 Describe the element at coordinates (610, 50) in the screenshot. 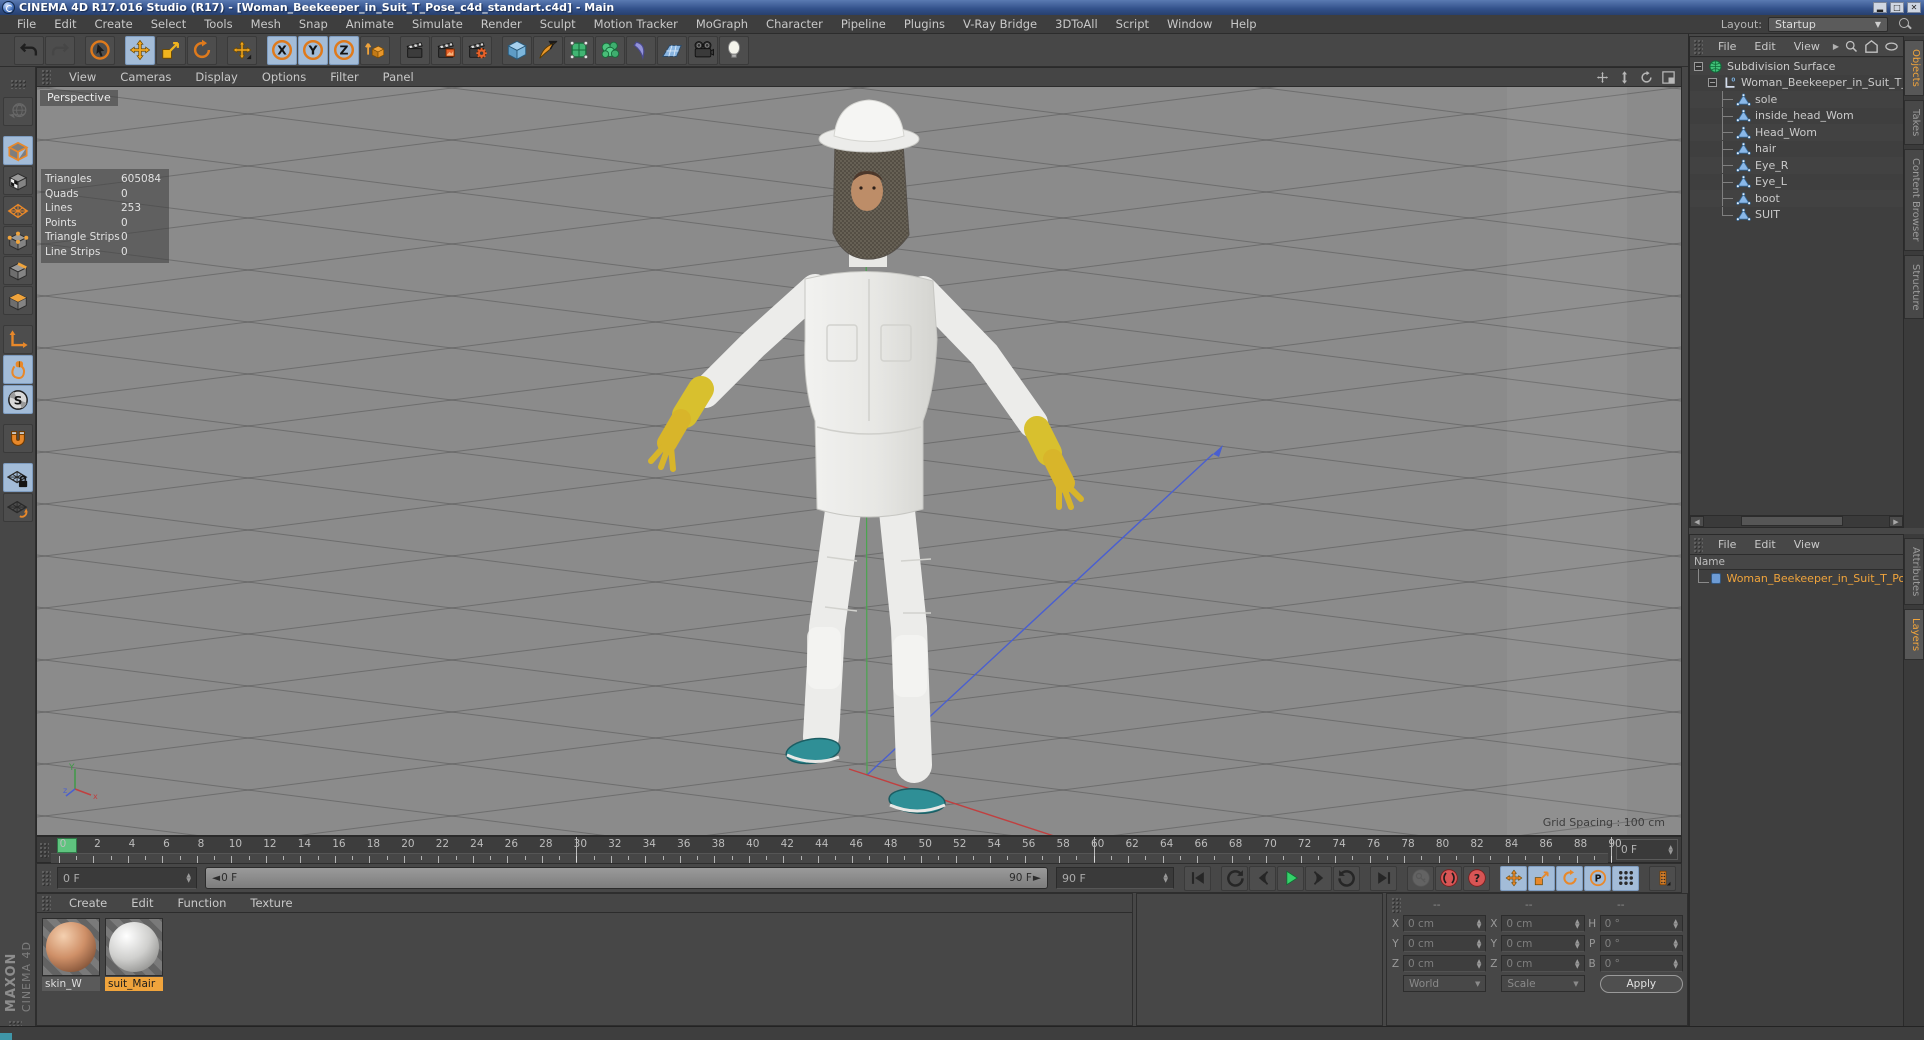

I see `modeling-objects-button` at that location.